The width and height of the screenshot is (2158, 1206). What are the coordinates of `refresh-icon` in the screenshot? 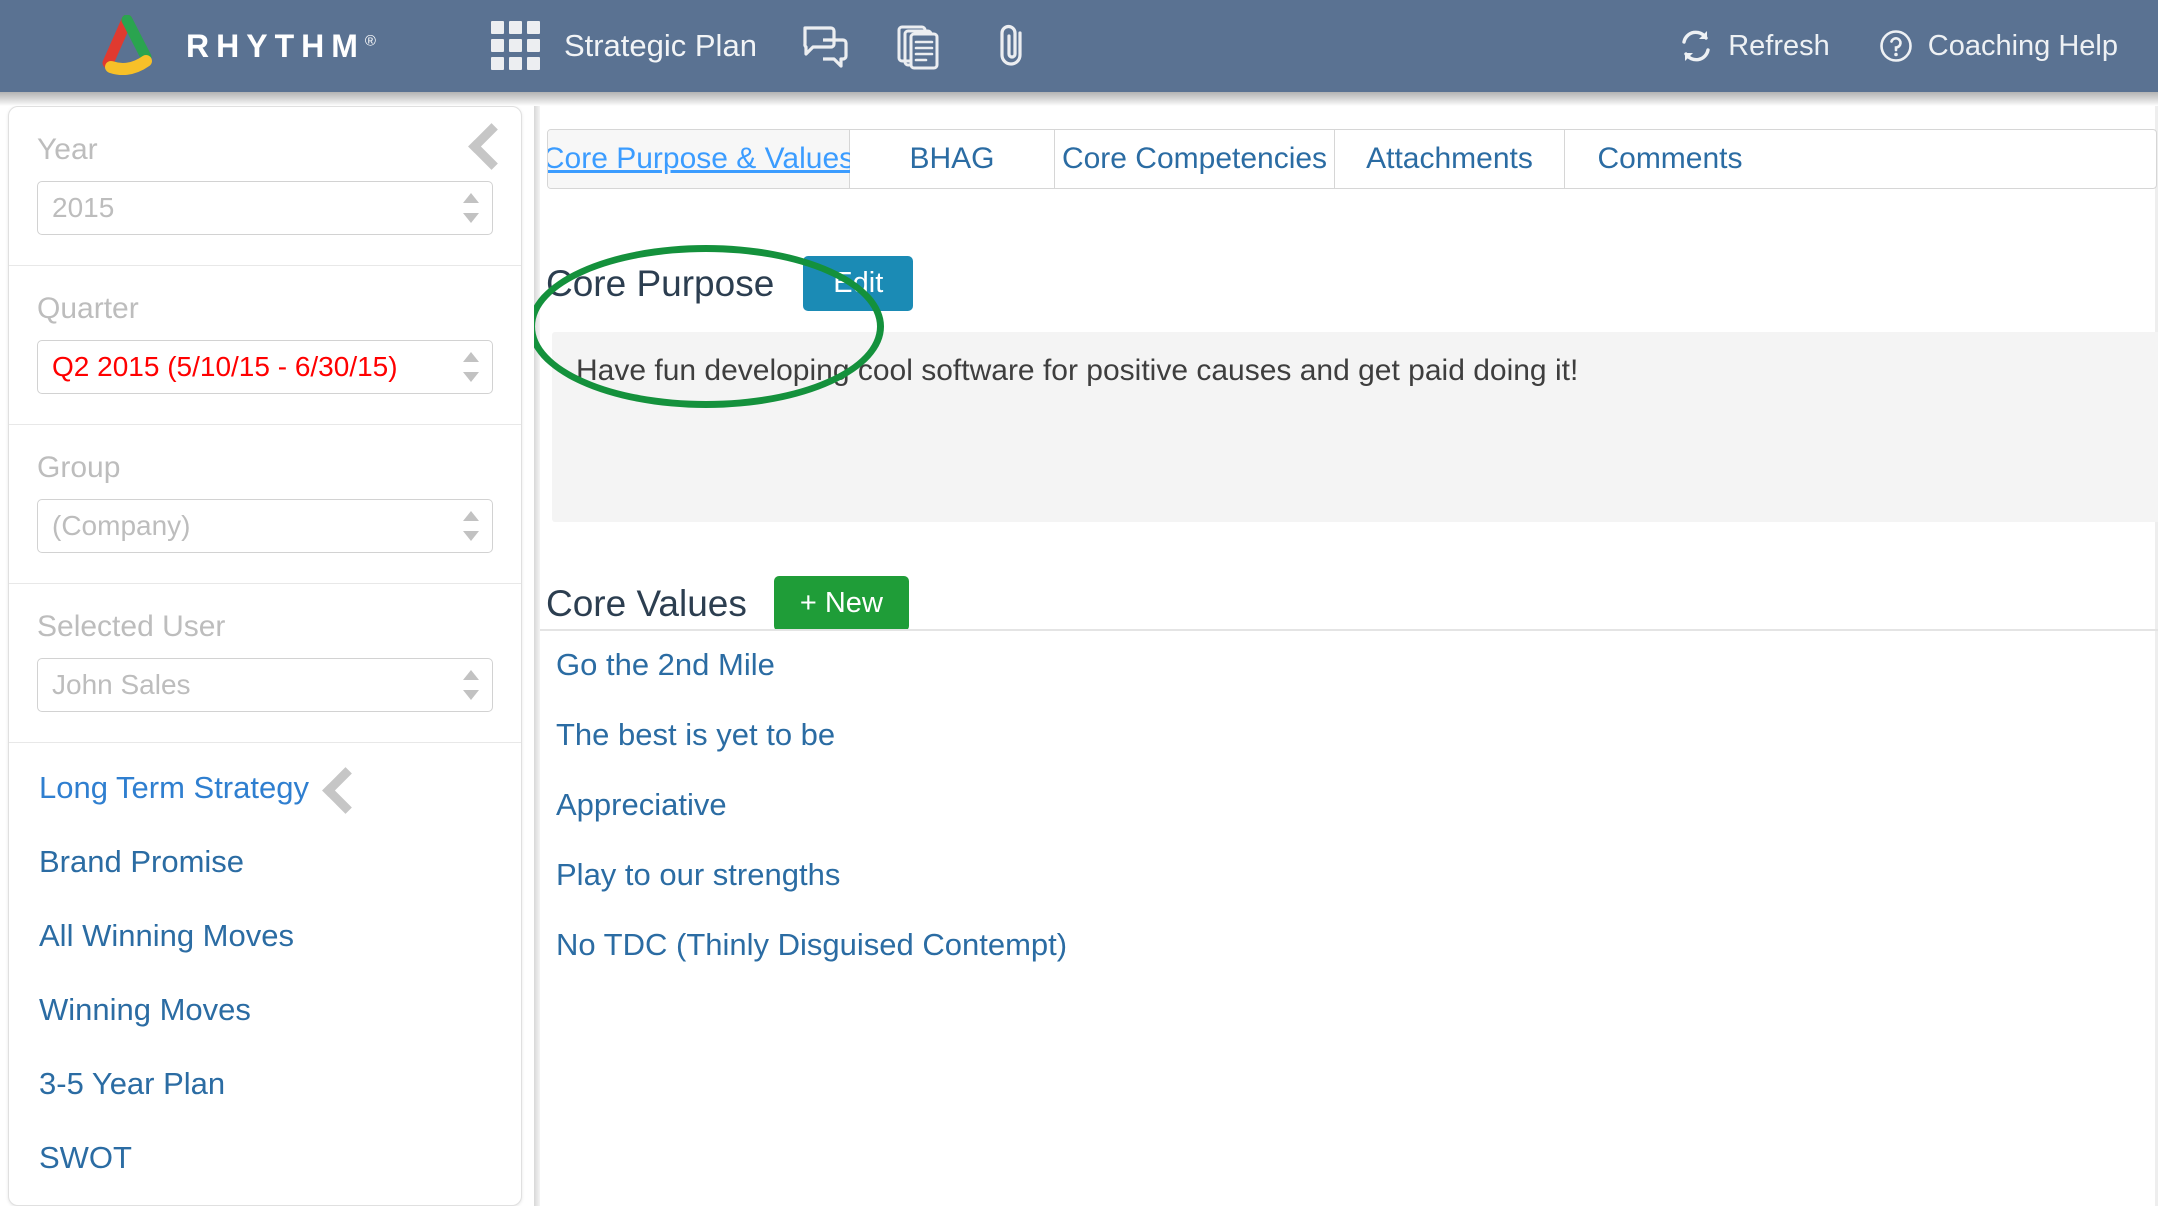 It's located at (1696, 46).